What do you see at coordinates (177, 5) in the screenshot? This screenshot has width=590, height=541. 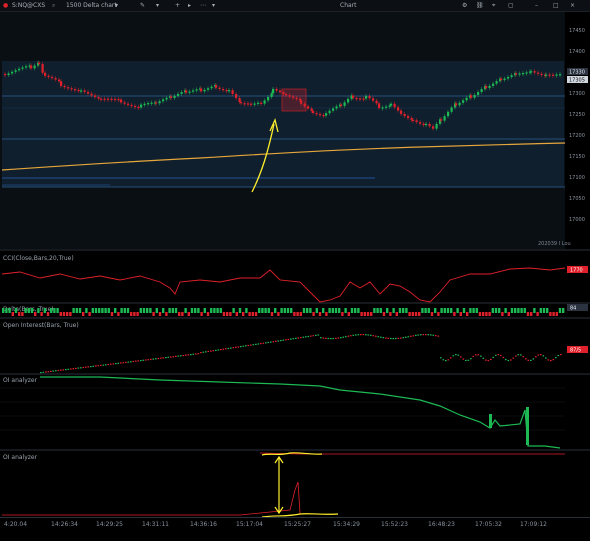 I see `crosshair-icon: +` at bounding box center [177, 5].